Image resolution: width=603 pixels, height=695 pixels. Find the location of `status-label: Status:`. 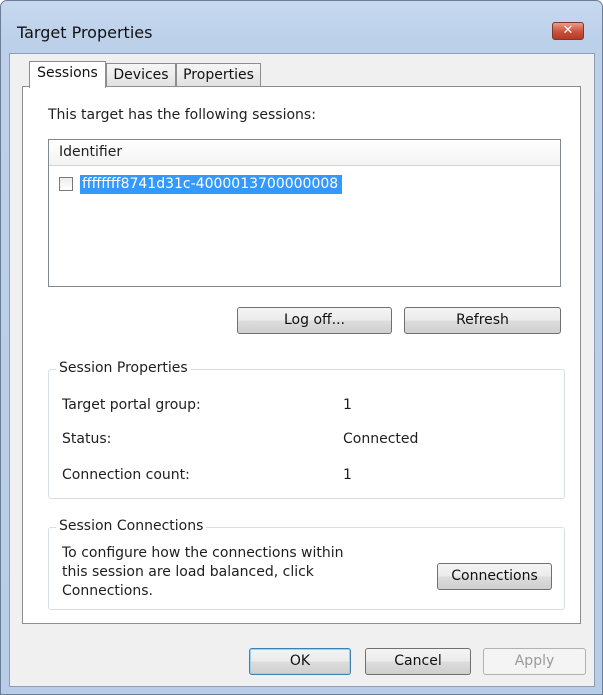

status-label: Status: is located at coordinates (87, 439).